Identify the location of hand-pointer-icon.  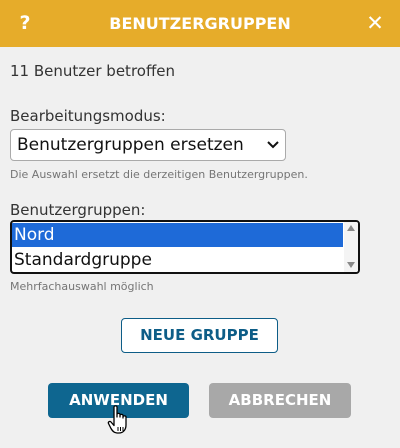
(117, 419).